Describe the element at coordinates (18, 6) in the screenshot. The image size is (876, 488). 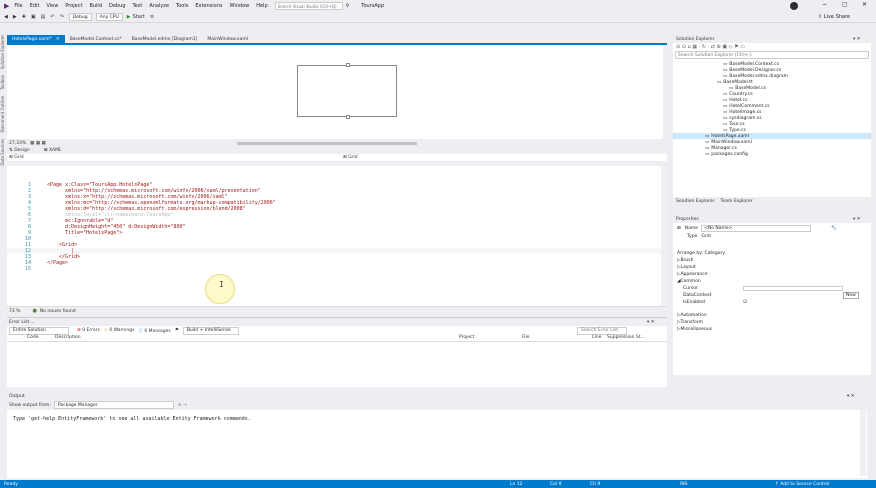
I see `menu-file: File` at that location.